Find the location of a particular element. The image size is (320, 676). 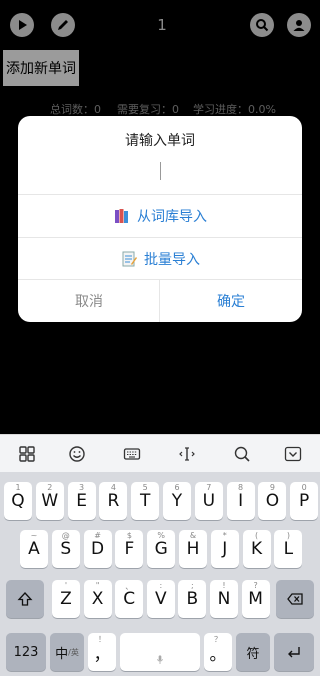

key-sub-label: ~ is located at coordinates (34, 535).